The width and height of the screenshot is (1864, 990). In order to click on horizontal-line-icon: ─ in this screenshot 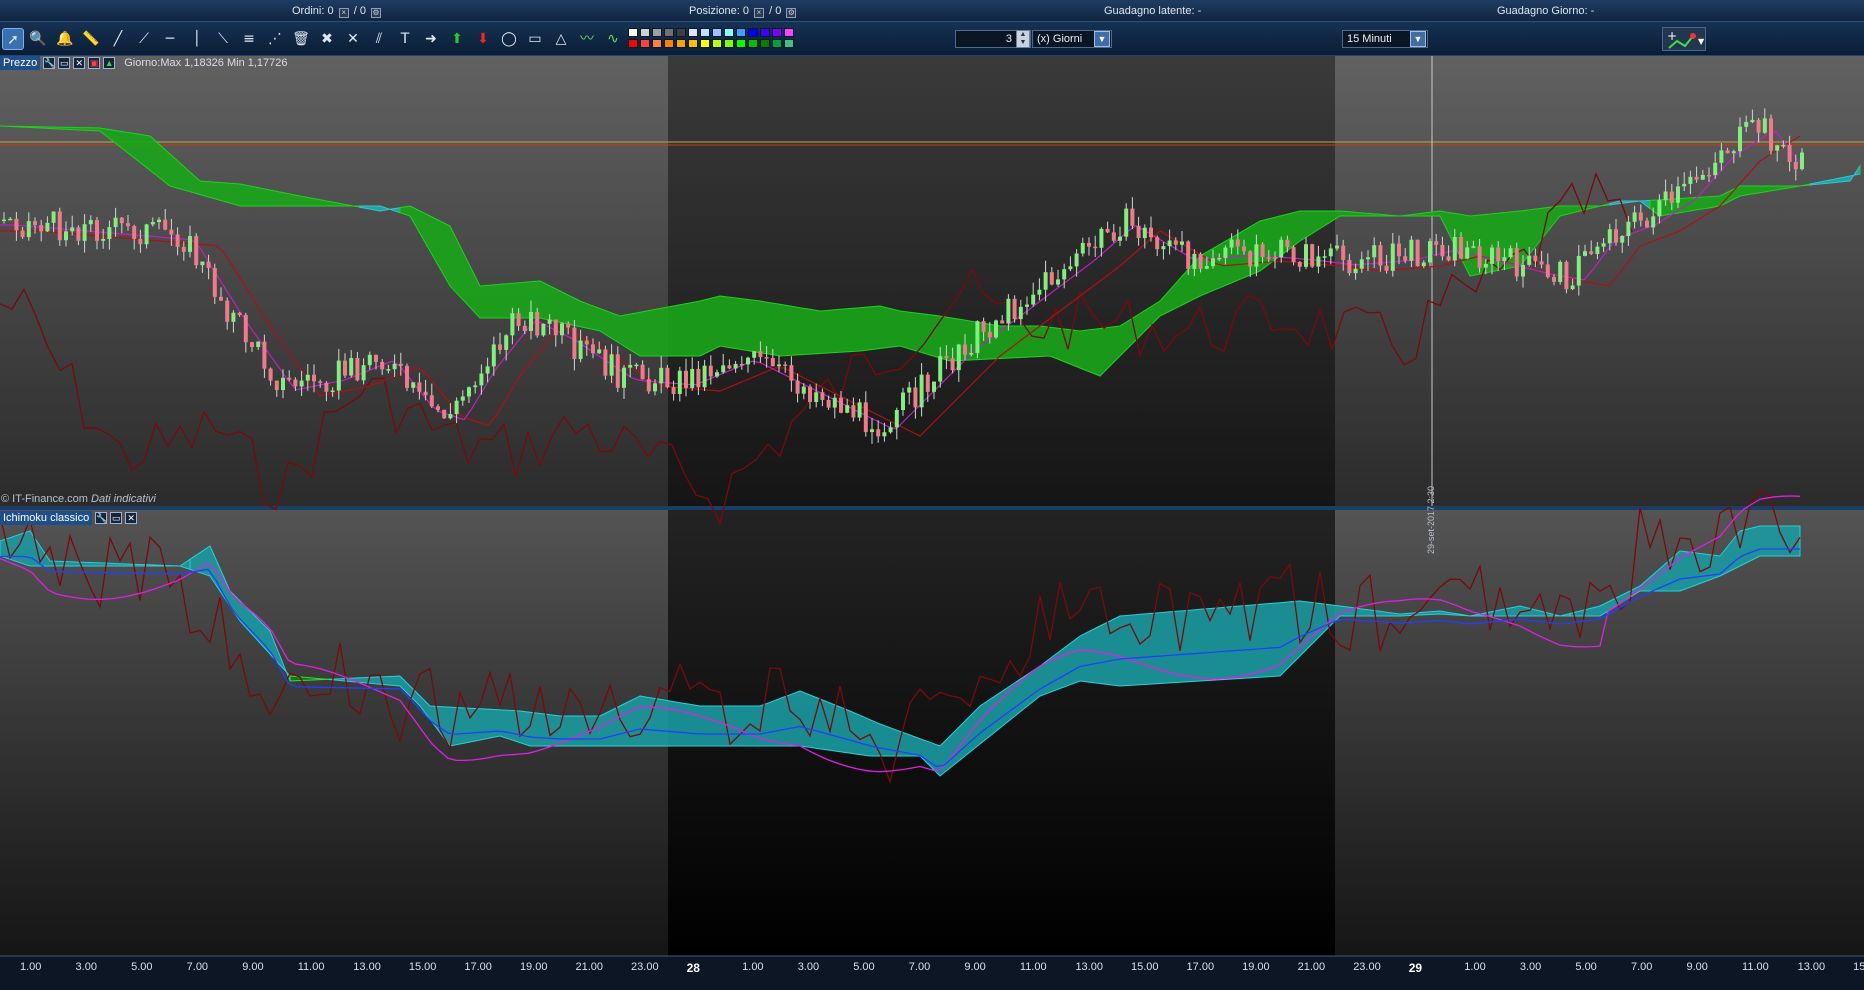, I will do `click(170, 39)`.